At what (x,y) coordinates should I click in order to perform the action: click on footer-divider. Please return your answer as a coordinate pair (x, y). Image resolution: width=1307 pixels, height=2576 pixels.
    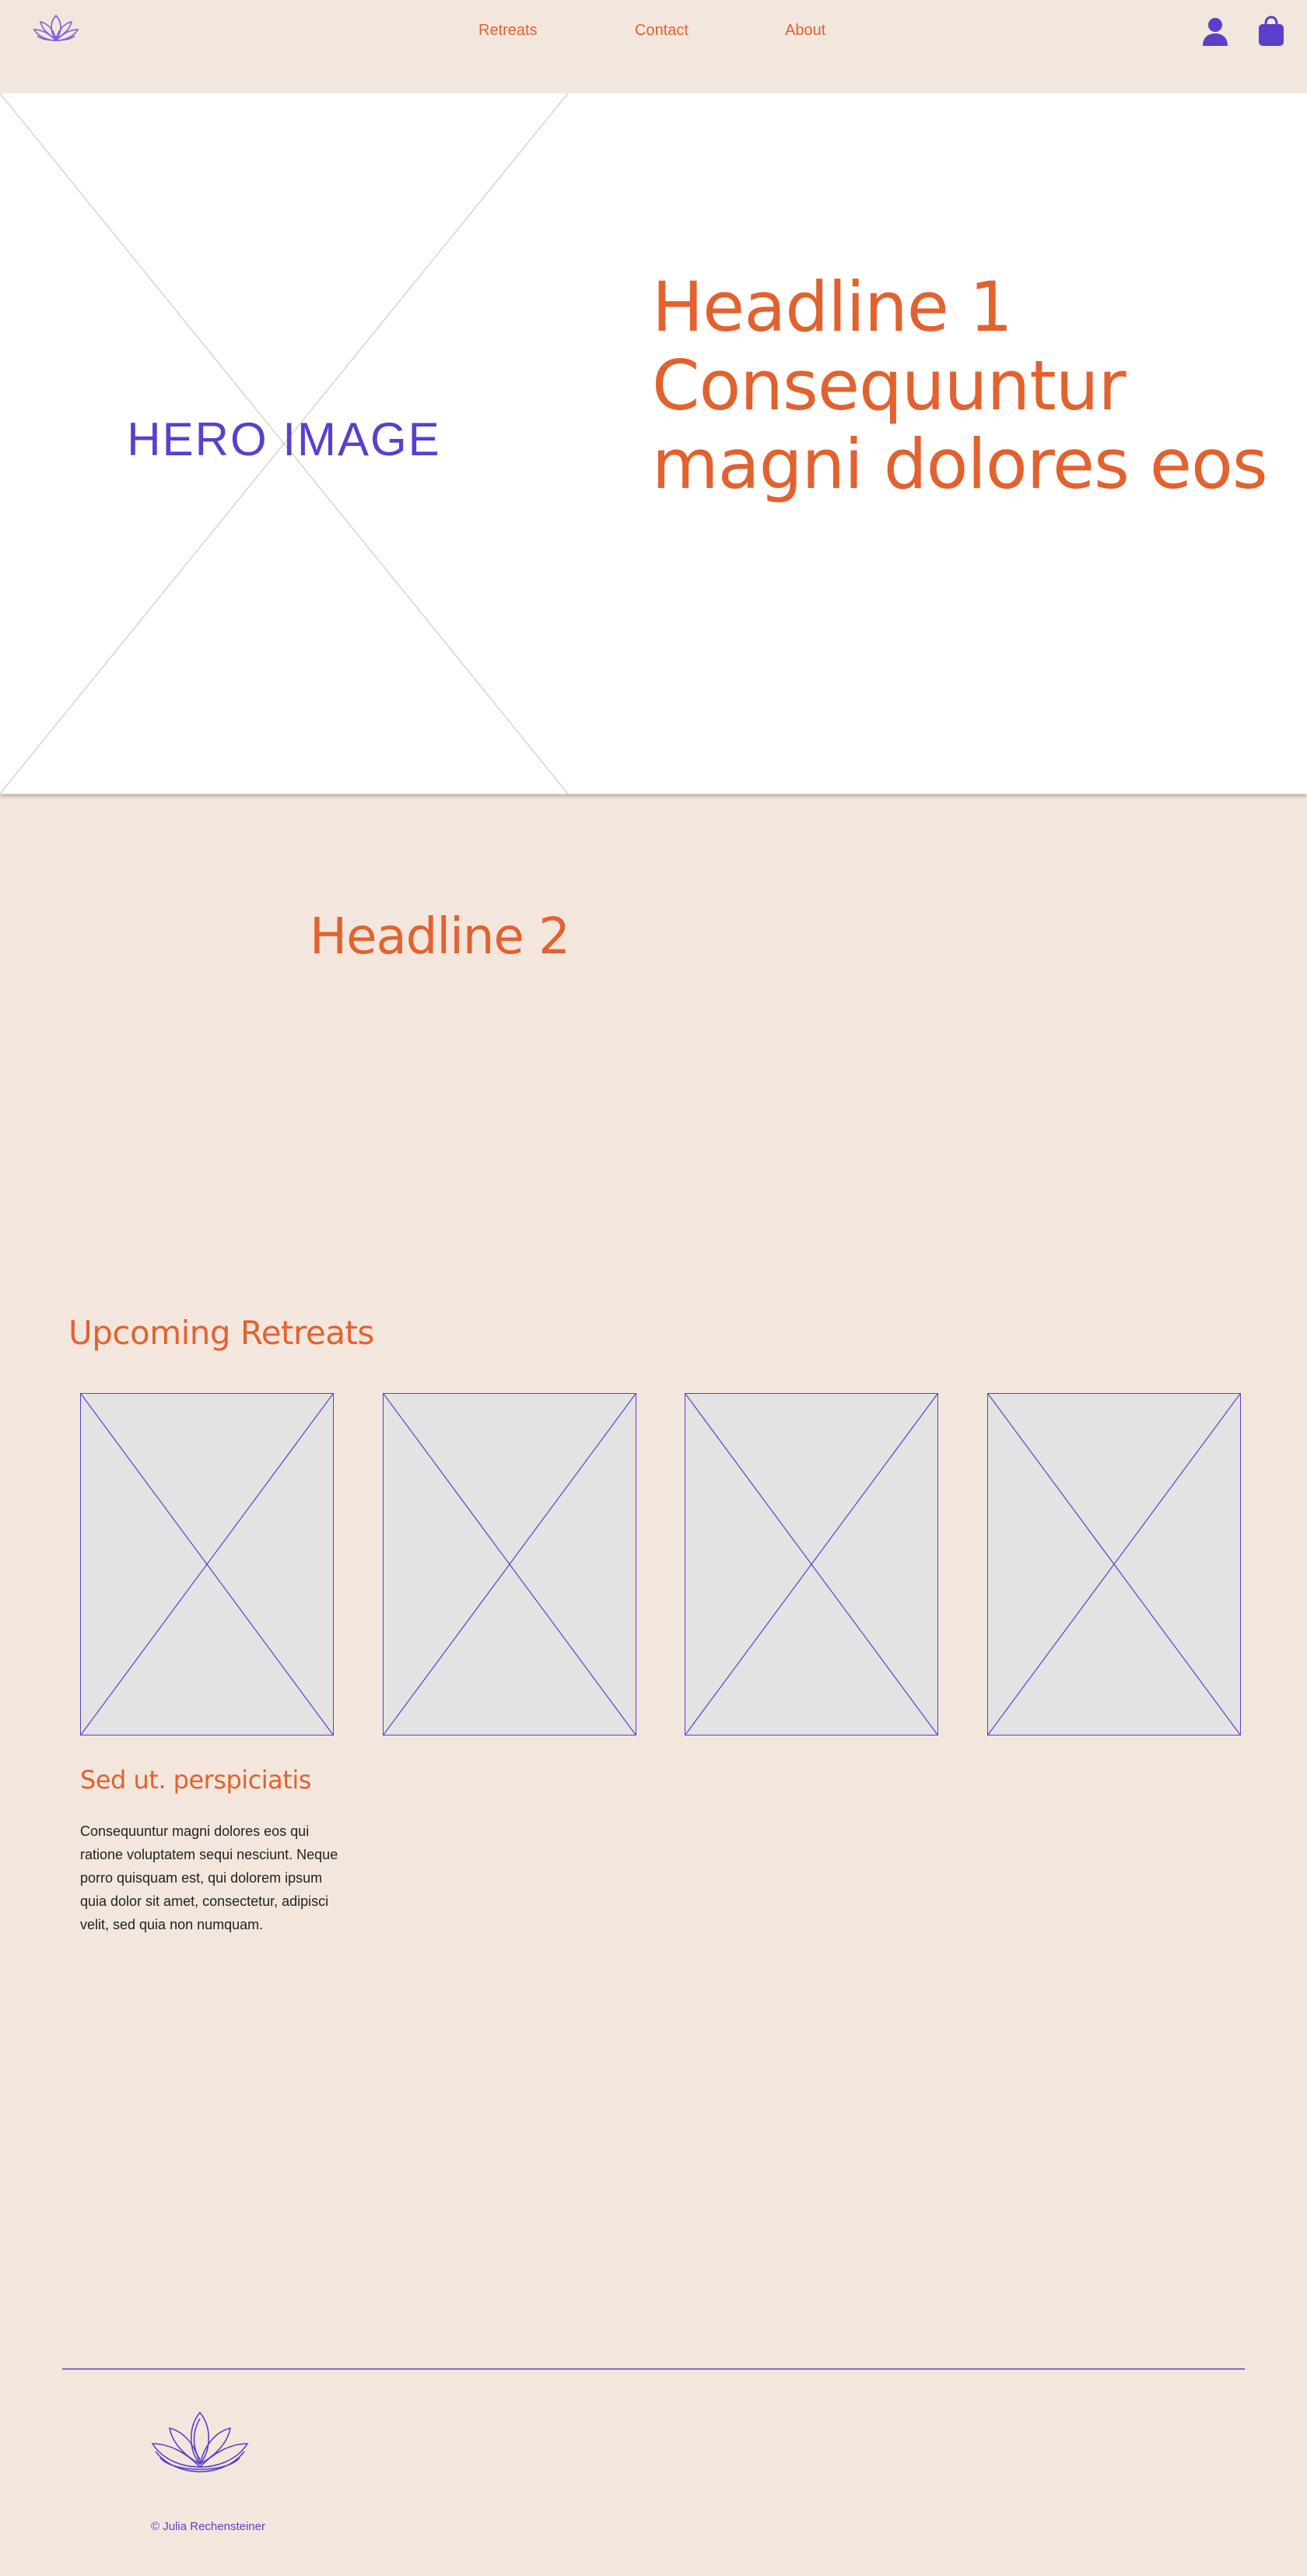
    Looking at the image, I should click on (653, 2369).